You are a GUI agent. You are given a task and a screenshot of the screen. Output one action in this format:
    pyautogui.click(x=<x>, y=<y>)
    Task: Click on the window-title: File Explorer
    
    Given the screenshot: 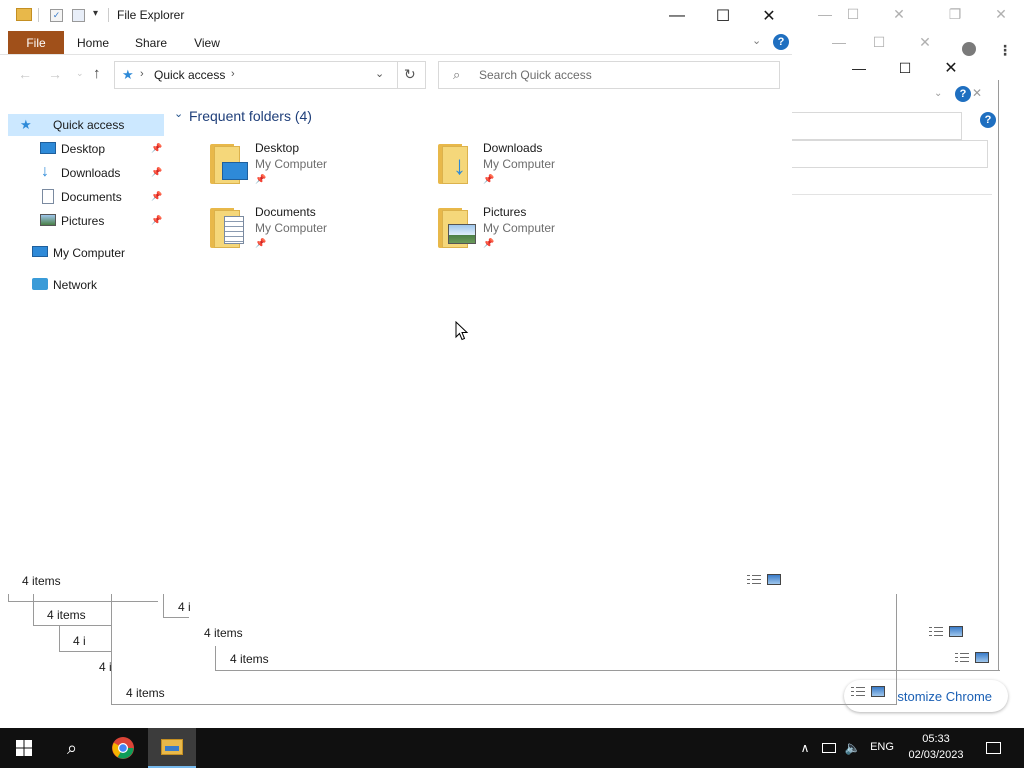 What is the action you would take?
    pyautogui.click(x=151, y=15)
    